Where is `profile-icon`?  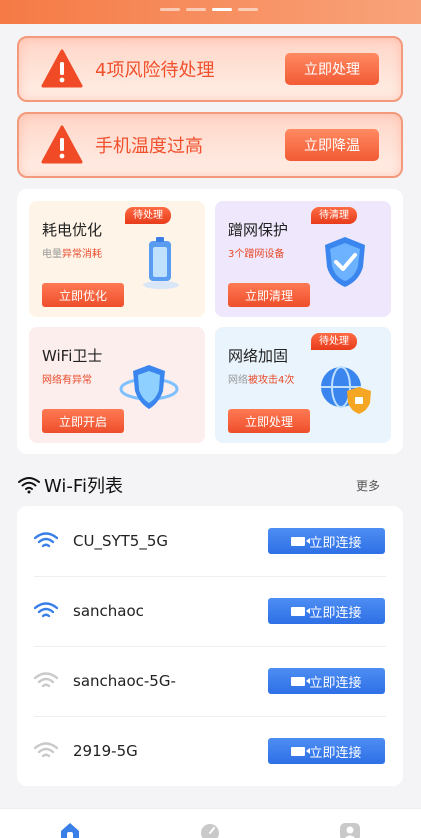 profile-icon is located at coordinates (350, 829).